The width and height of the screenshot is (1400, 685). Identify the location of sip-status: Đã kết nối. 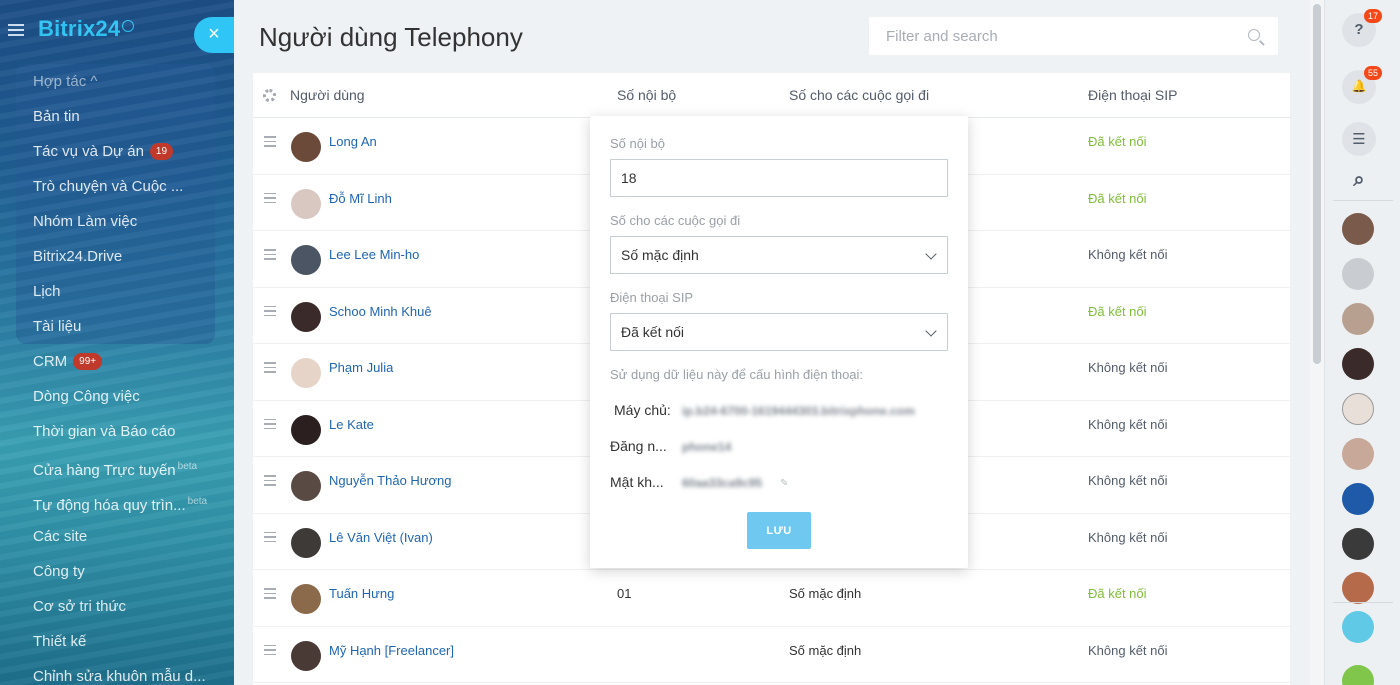
(1117, 311).